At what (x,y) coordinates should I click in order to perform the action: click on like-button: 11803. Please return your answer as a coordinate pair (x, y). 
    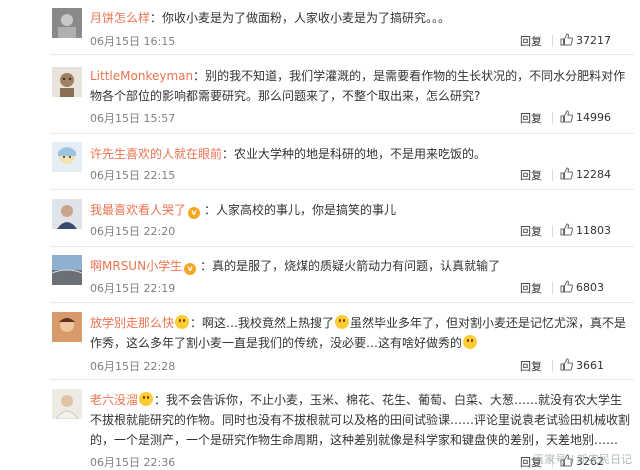
    Looking at the image, I should click on (585, 231).